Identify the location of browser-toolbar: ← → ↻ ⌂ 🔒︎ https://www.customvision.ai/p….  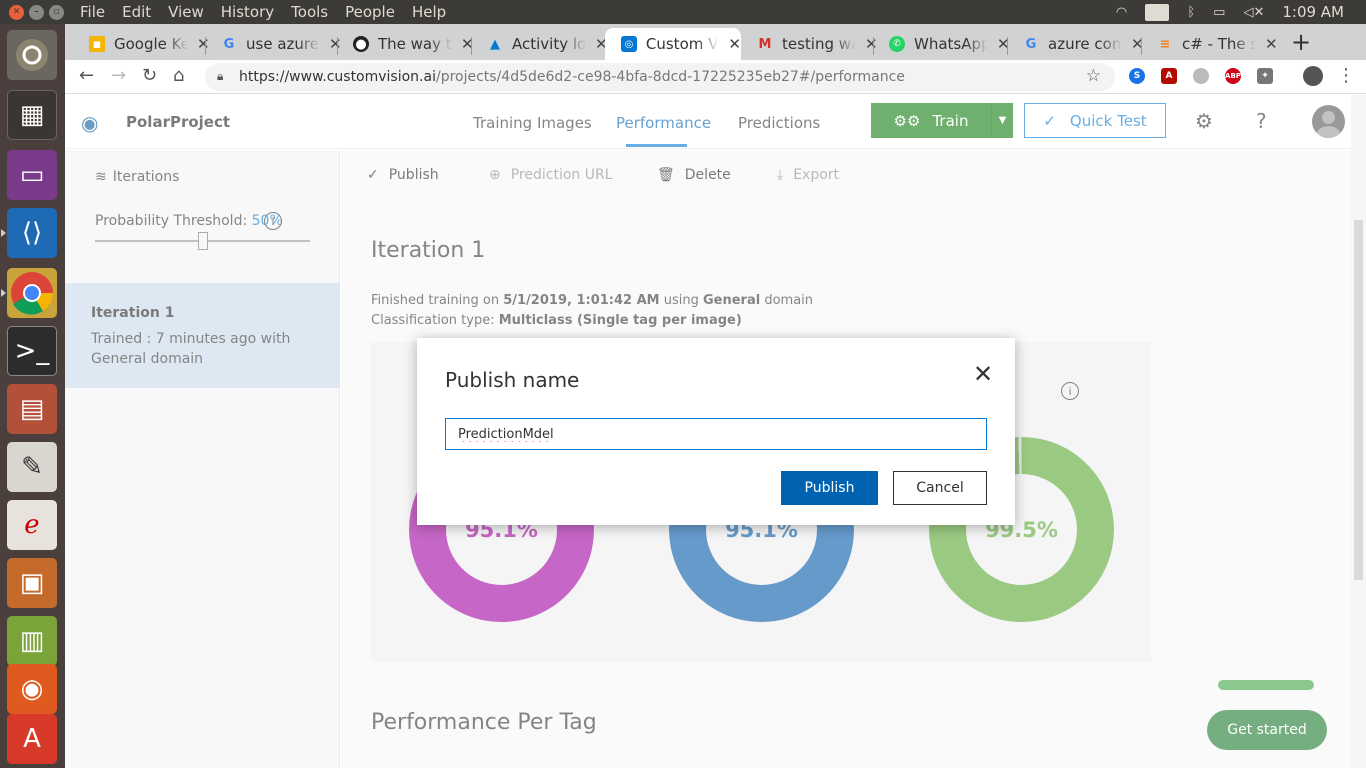
(715, 77).